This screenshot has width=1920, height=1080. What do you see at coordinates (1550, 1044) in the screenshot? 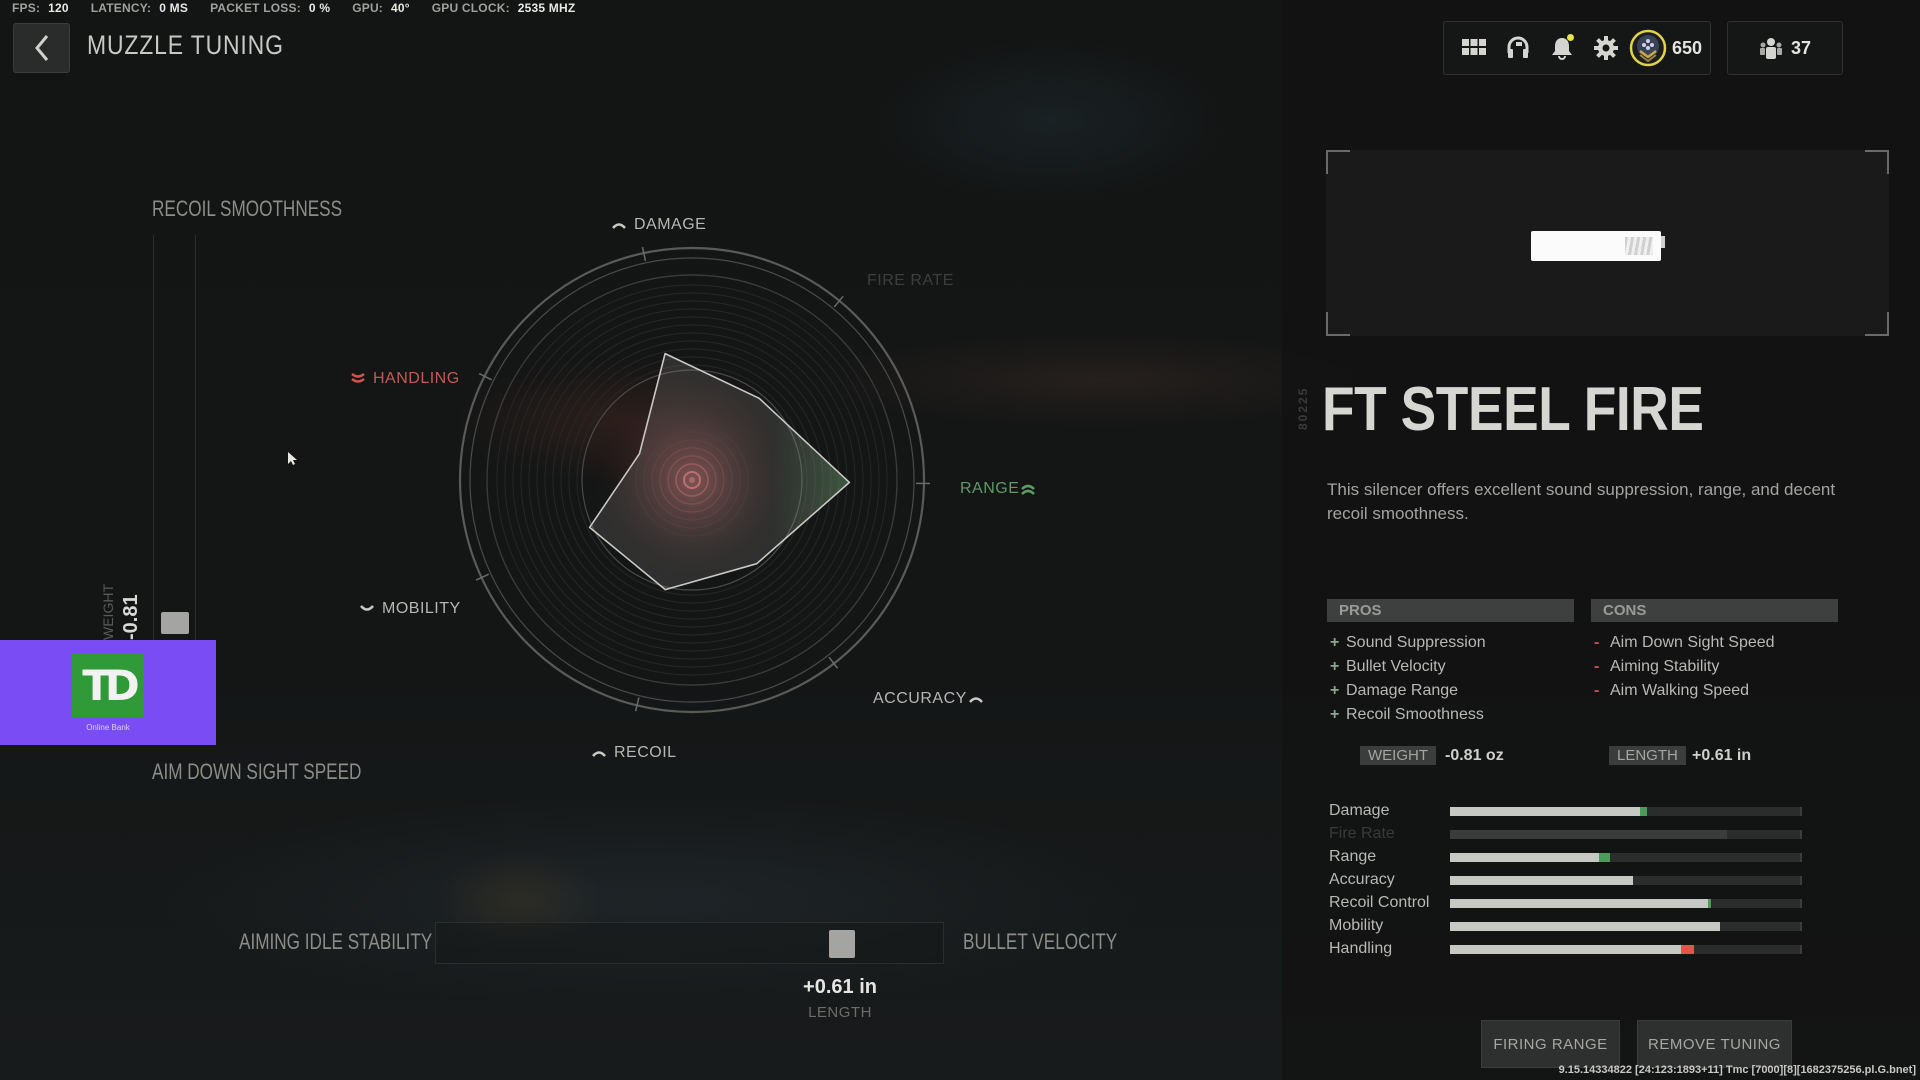
I see `firing-range-button: FIRING RANGE` at bounding box center [1550, 1044].